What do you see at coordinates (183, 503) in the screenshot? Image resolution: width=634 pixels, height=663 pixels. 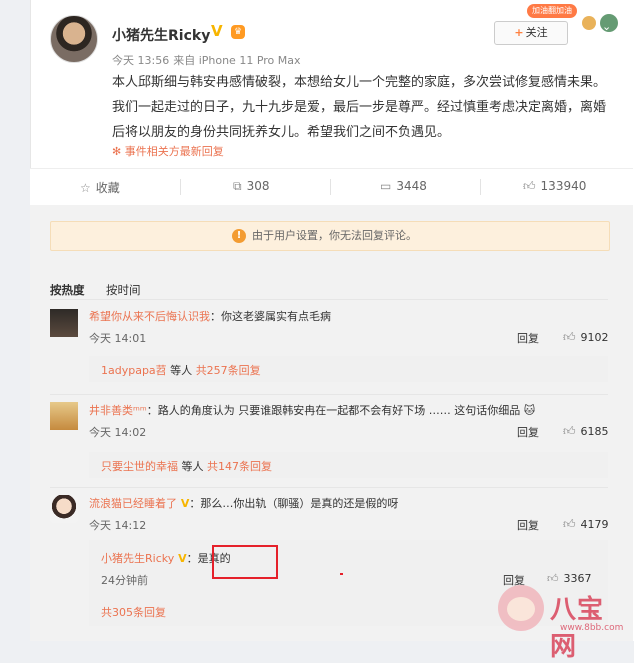 I see `vip-badge-icon: V` at bounding box center [183, 503].